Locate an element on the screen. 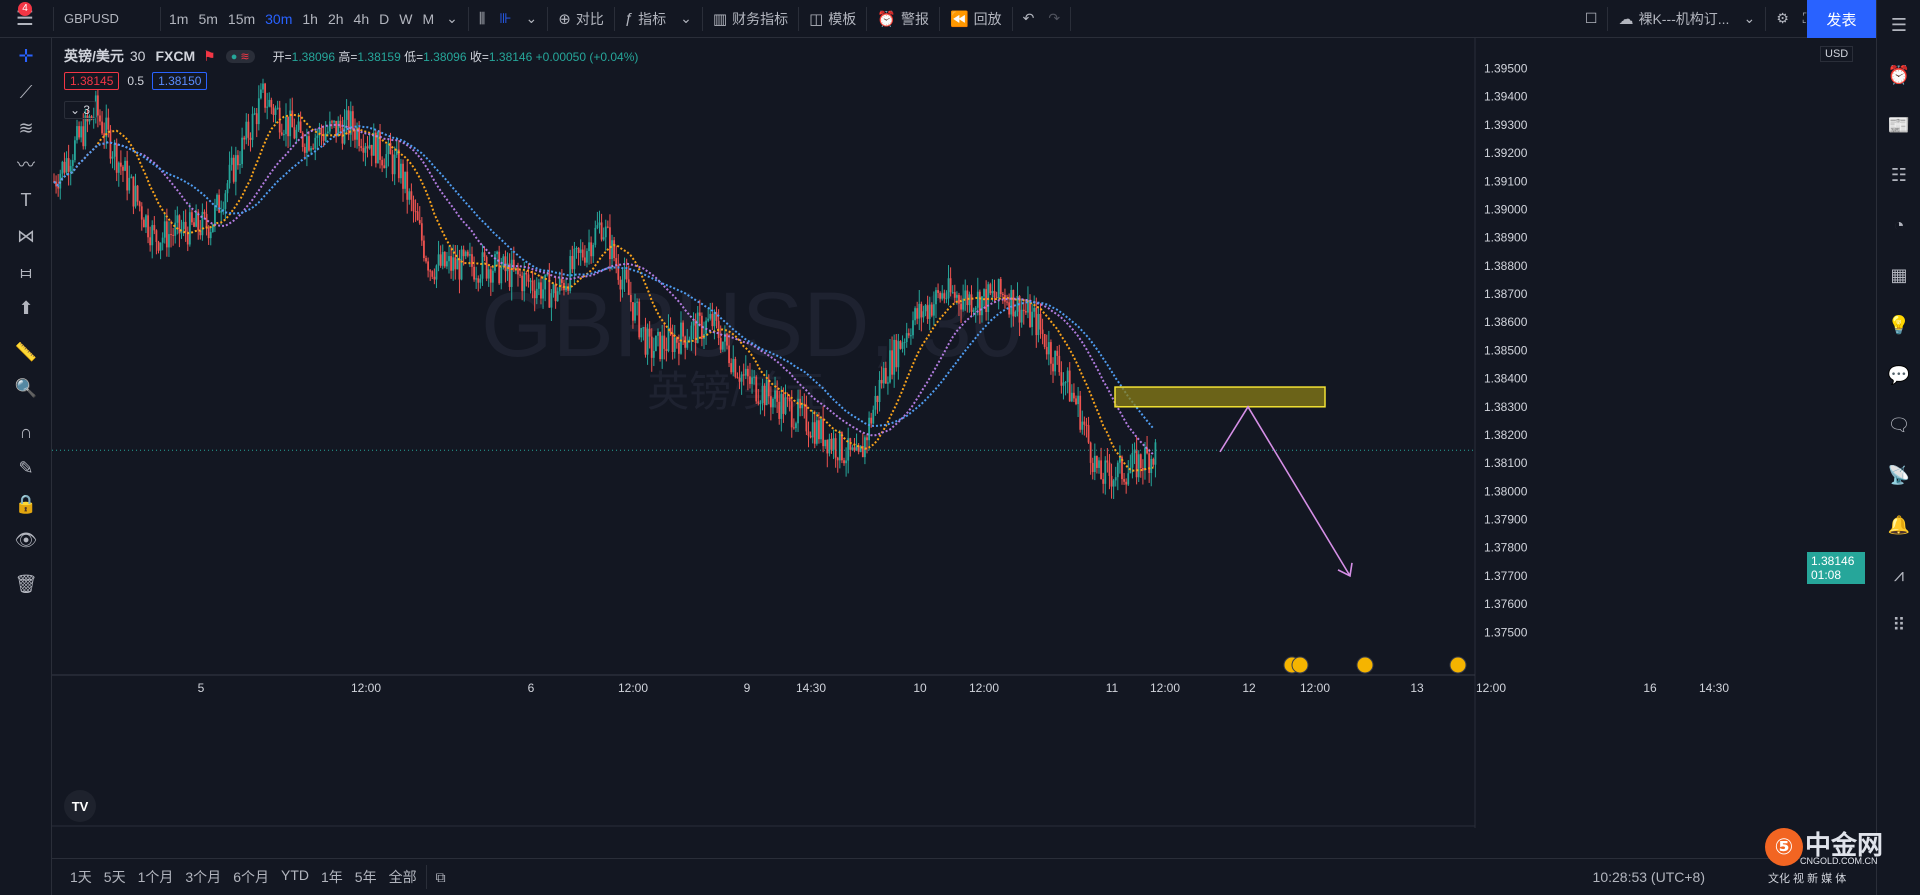  range-3: 3个月 is located at coordinates (203, 877).